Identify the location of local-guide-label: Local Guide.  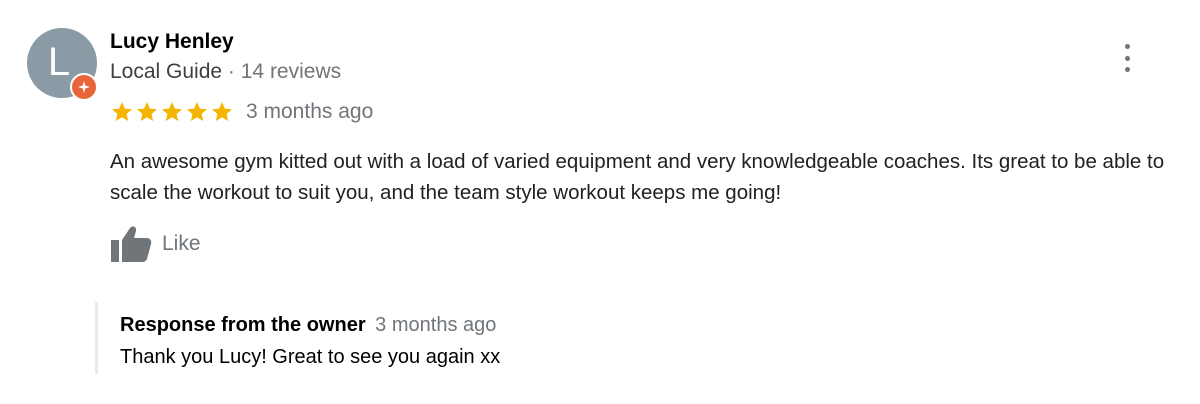
(166, 71).